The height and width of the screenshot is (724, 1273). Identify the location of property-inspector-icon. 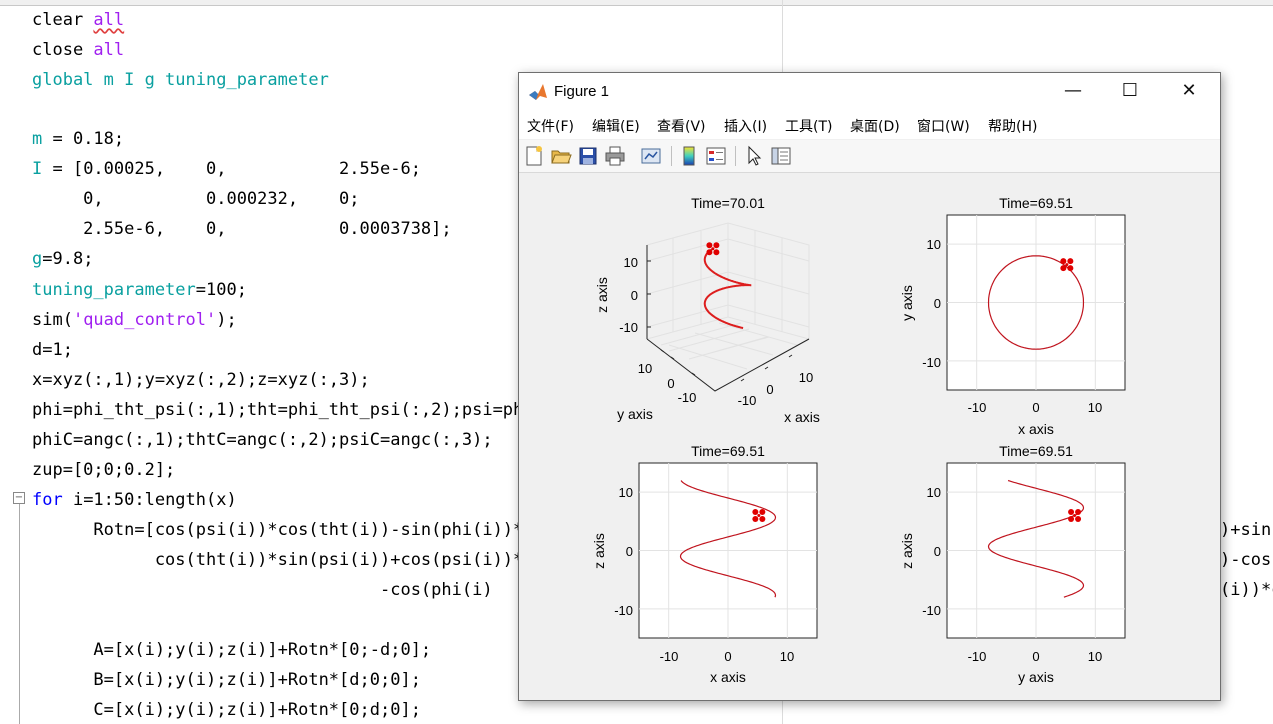
(781, 156).